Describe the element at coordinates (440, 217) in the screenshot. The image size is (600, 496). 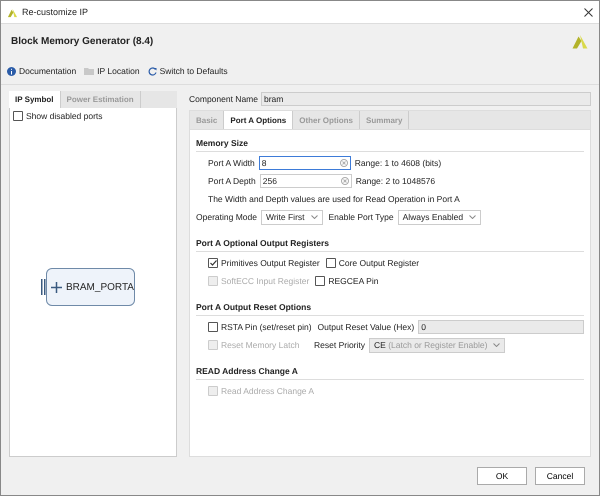
I see `dropdown: Always Enabled` at that location.